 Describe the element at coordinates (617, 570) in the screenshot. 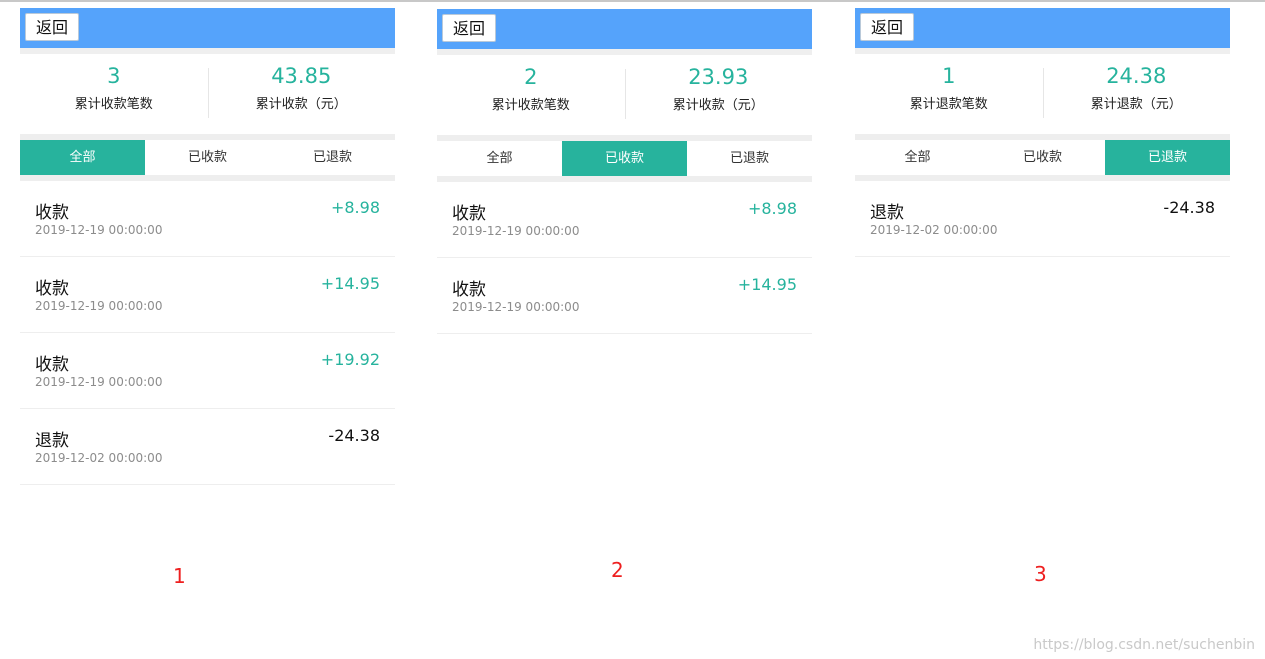

I see `panel-caption: 2` at that location.